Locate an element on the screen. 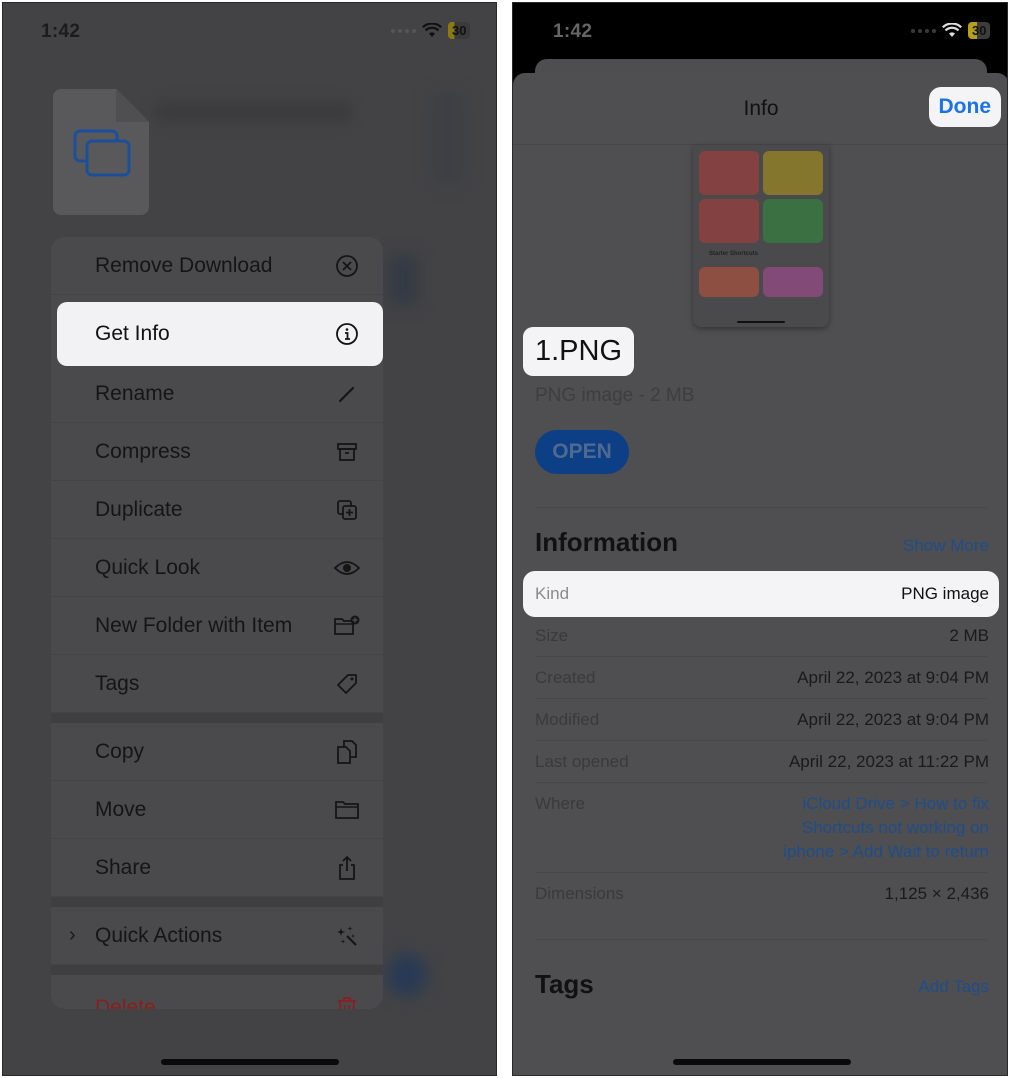 This screenshot has width=1010, height=1078. menu-item-share: Share is located at coordinates (217, 868).